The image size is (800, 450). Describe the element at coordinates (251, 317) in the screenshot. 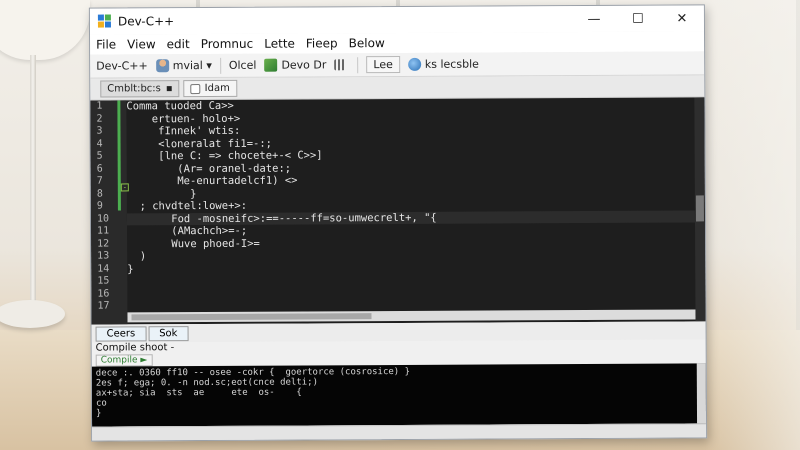

I see `editor-horizontal-scroll-thumb` at that location.